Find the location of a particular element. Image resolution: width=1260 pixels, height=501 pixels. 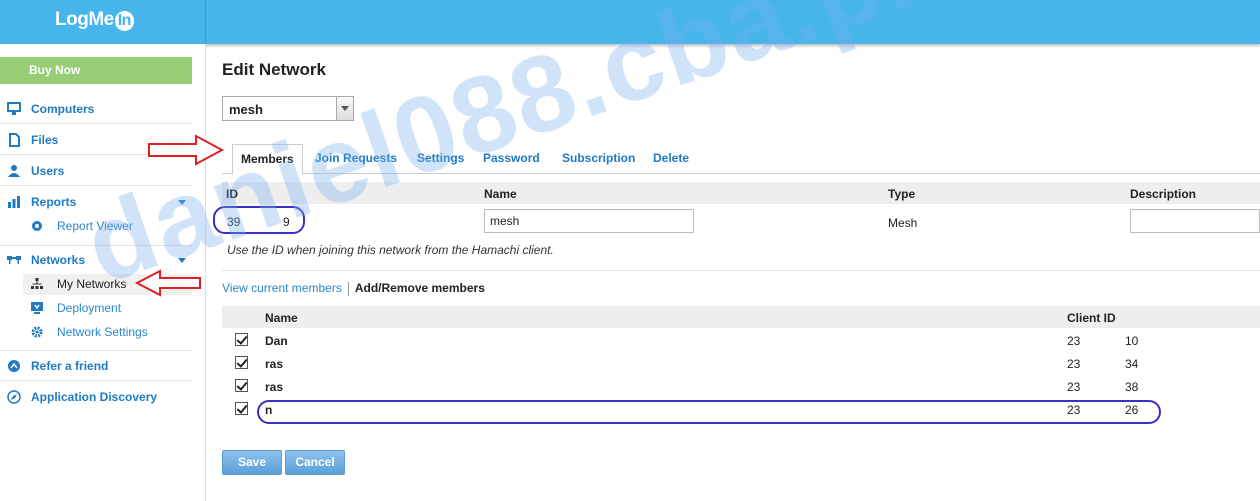

sidebar-item-label: Application Discovery is located at coordinates (94, 397).